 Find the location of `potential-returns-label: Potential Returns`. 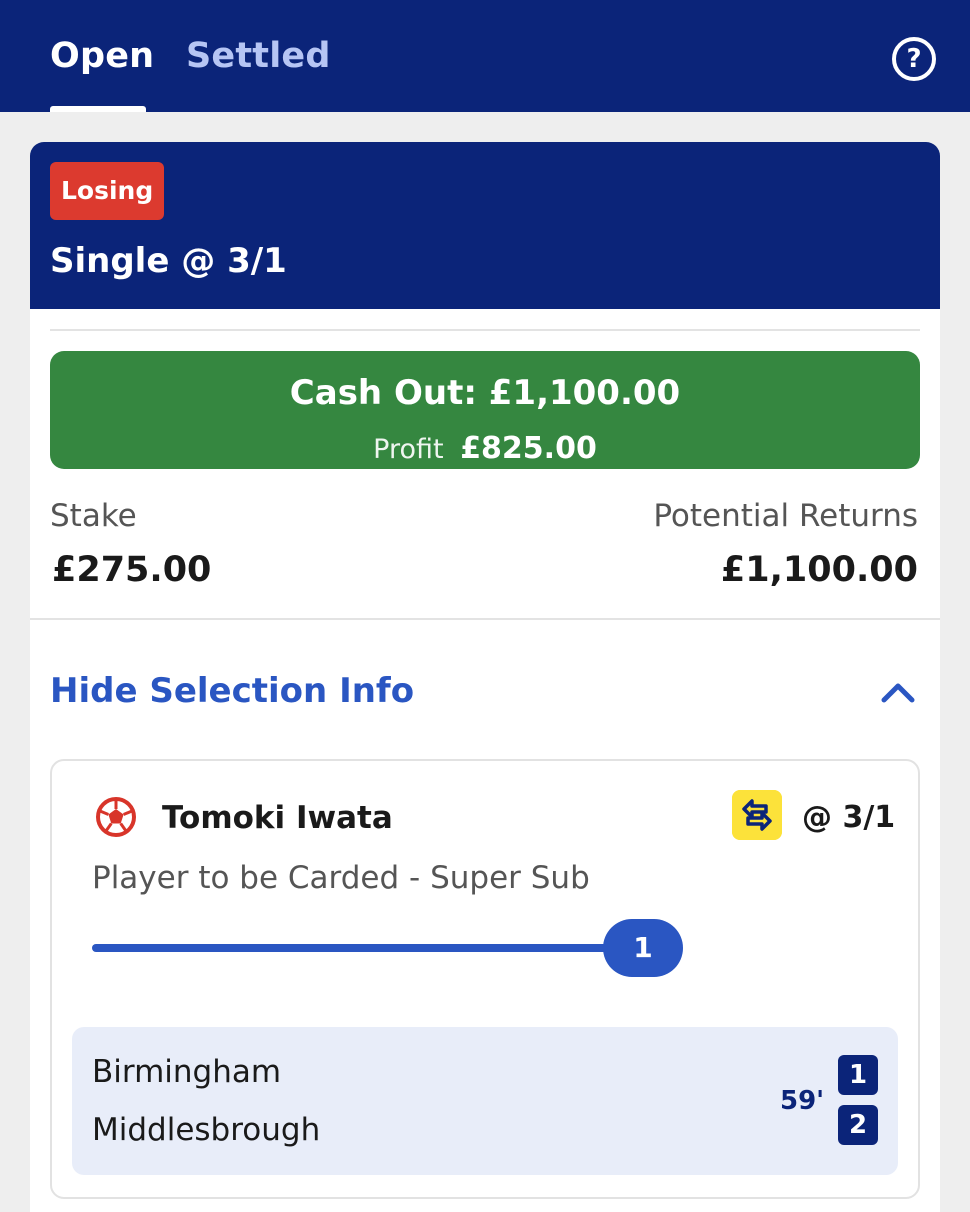

potential-returns-label: Potential Returns is located at coordinates (785, 516).